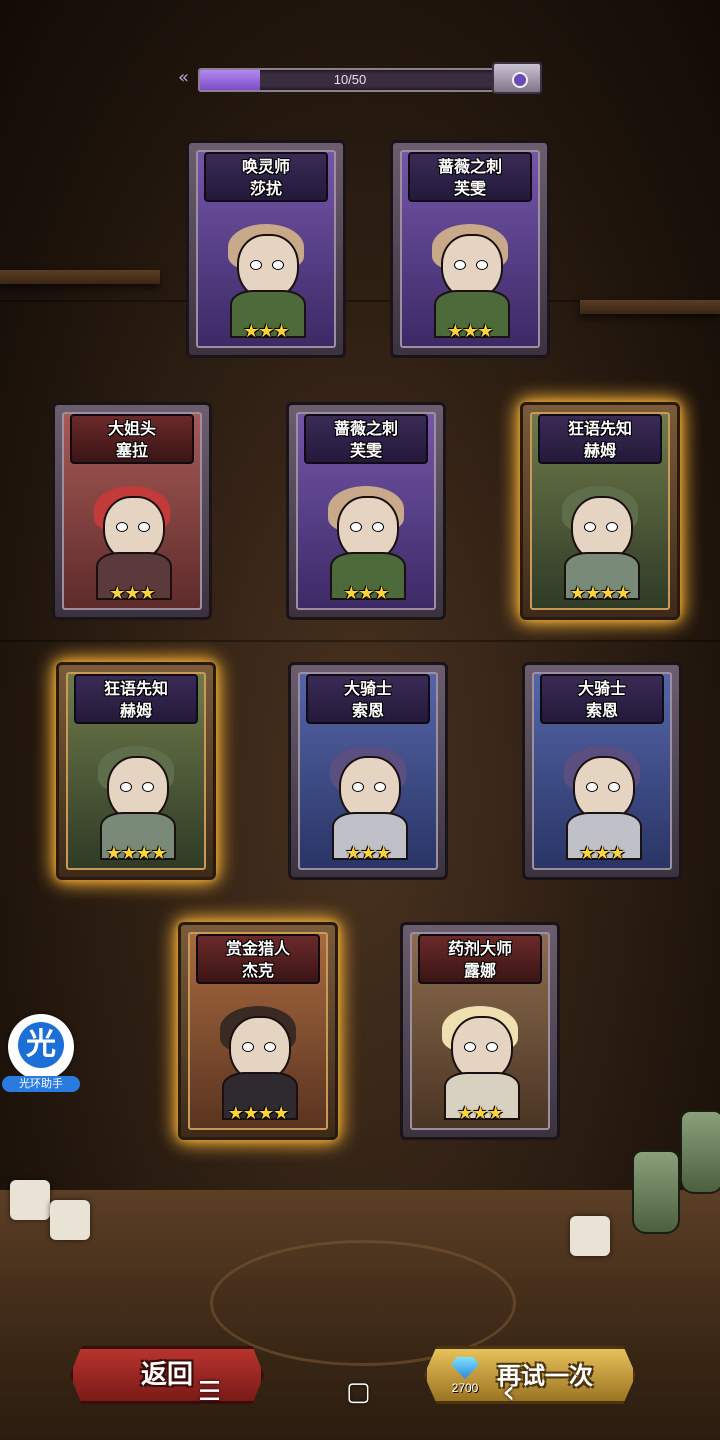 This screenshot has width=720, height=1440. I want to click on hero-name-banner: 药剂大师 露娜, so click(480, 959).